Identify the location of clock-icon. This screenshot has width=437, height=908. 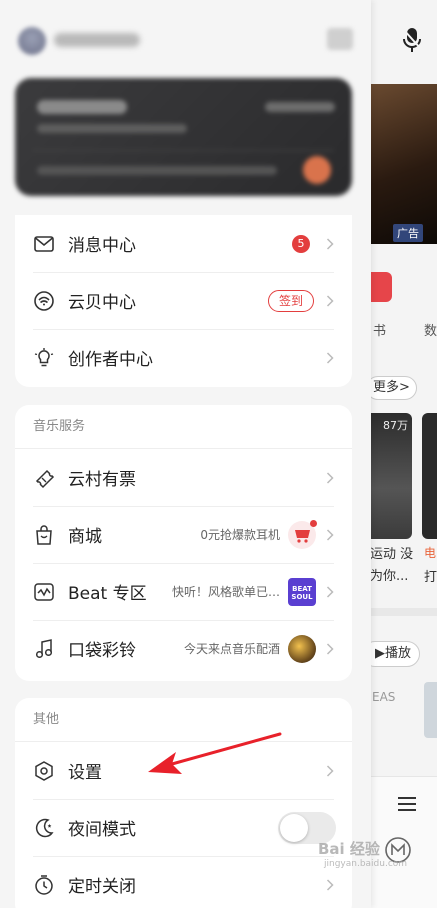
(44, 885).